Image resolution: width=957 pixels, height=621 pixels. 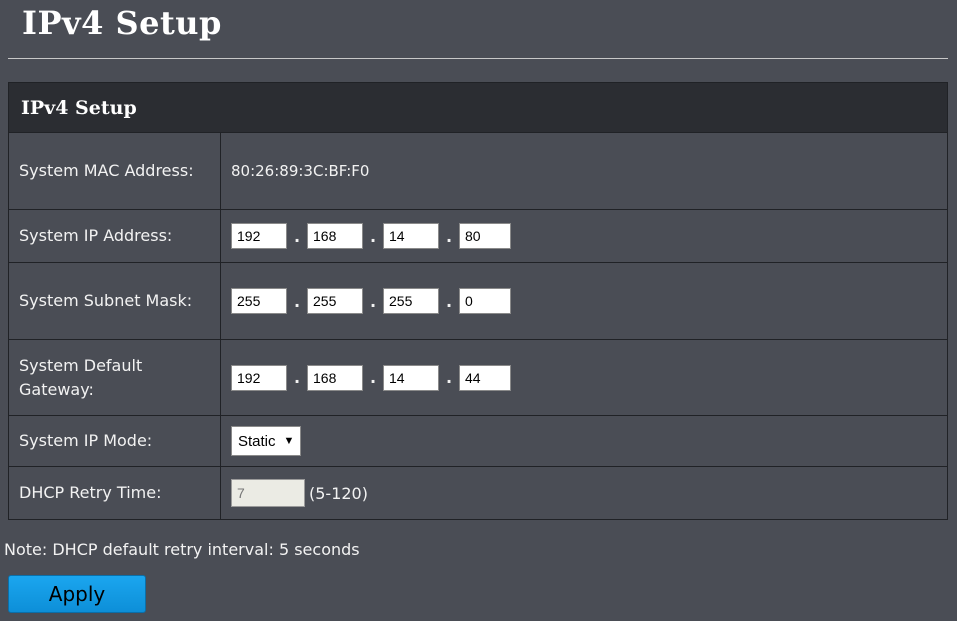 What do you see at coordinates (584, 493) in the screenshot?
I see `dhcp-retry-cell: 7 (5-120)` at bounding box center [584, 493].